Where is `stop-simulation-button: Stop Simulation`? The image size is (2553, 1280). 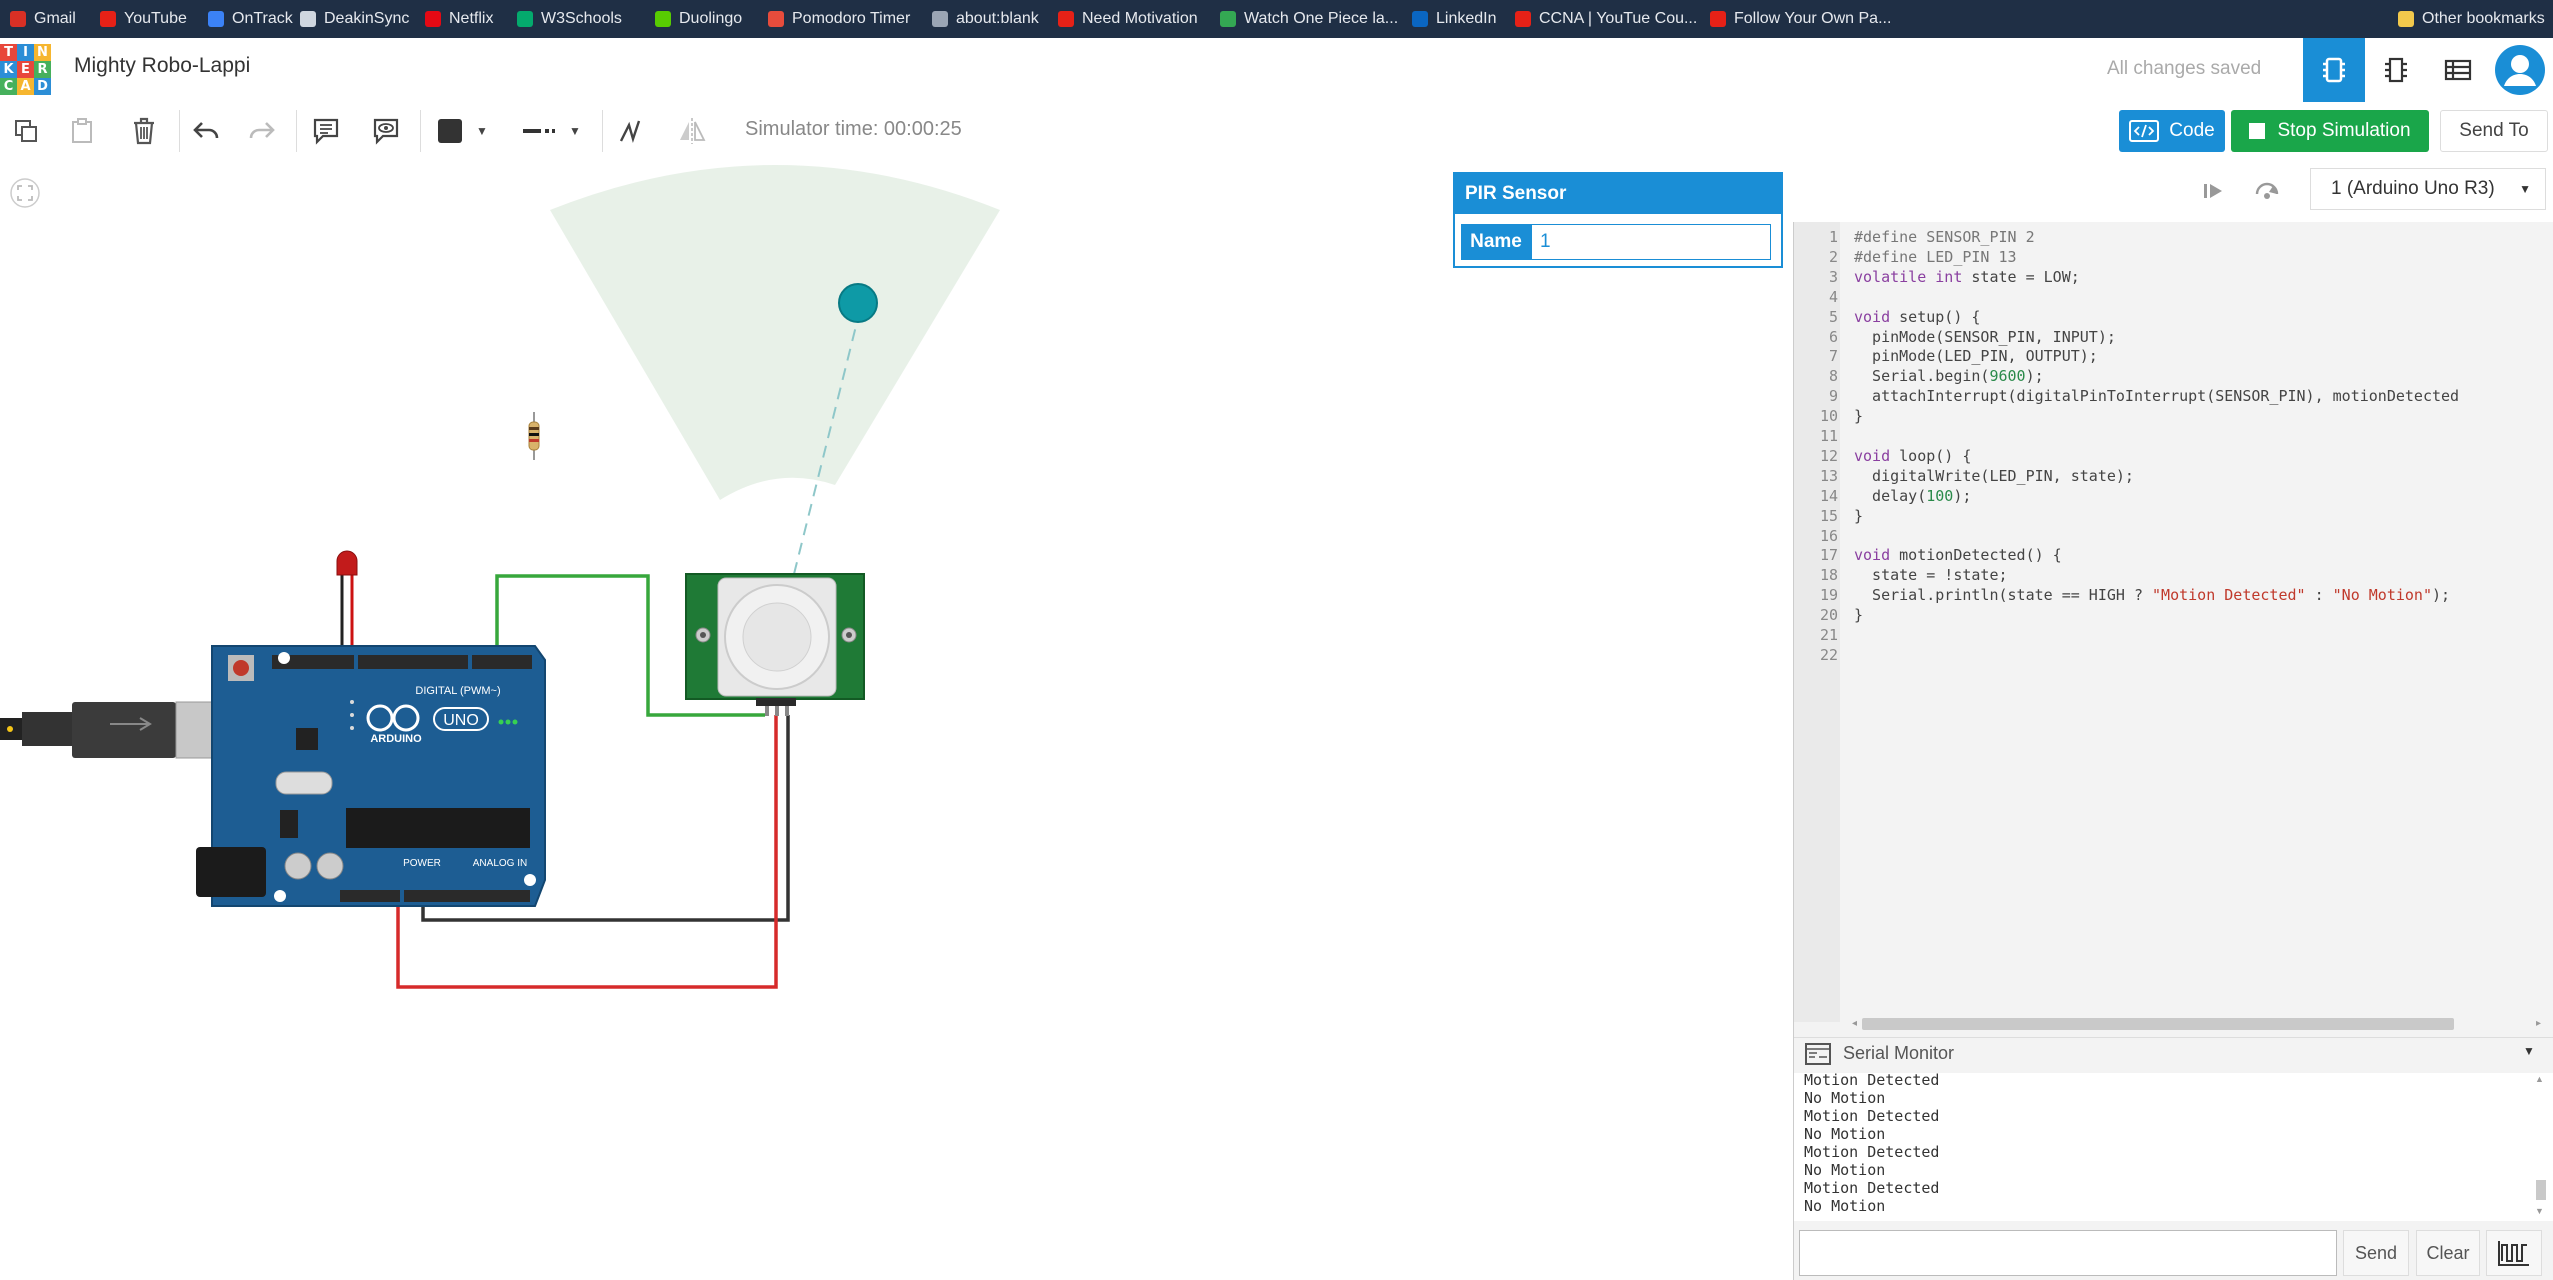 stop-simulation-button: Stop Simulation is located at coordinates (2330, 131).